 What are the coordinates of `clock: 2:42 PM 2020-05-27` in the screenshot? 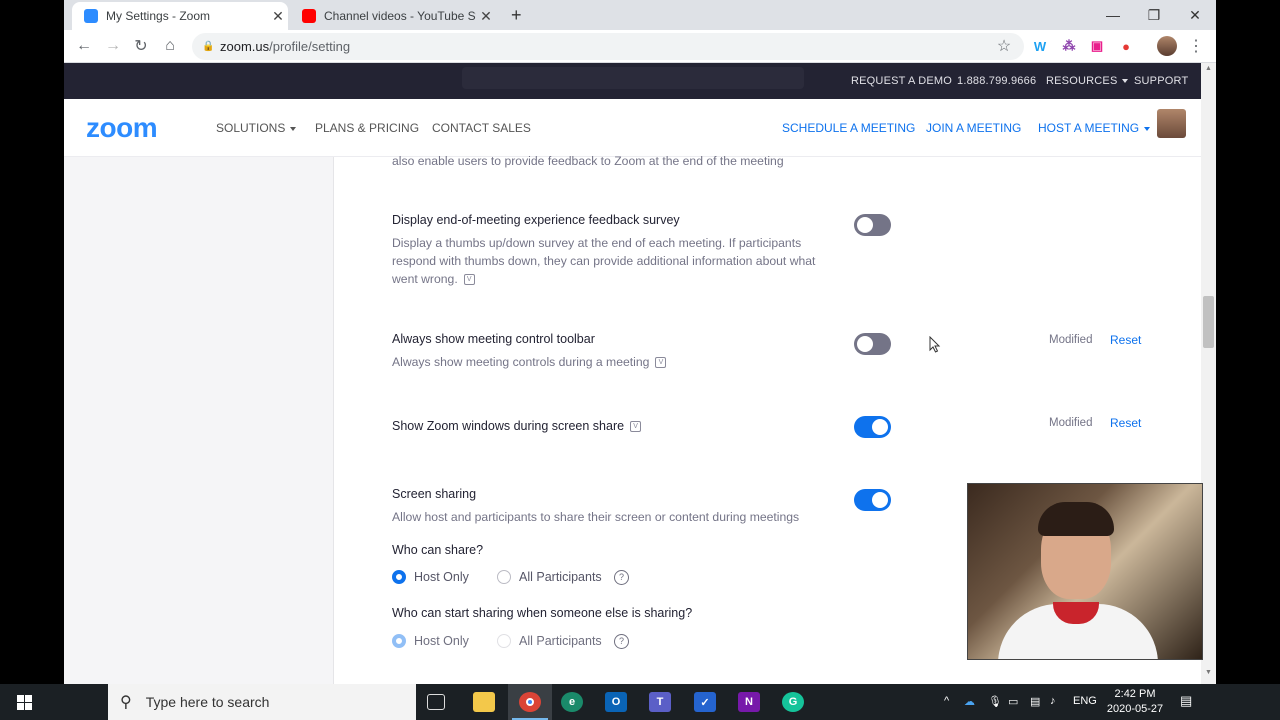 It's located at (1135, 702).